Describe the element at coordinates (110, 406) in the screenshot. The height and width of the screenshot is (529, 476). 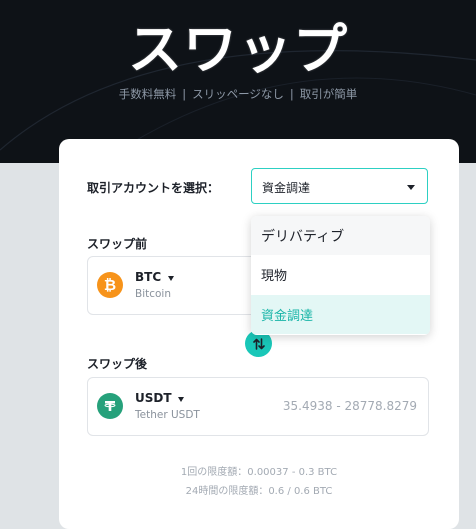
I see `tether-icon` at that location.